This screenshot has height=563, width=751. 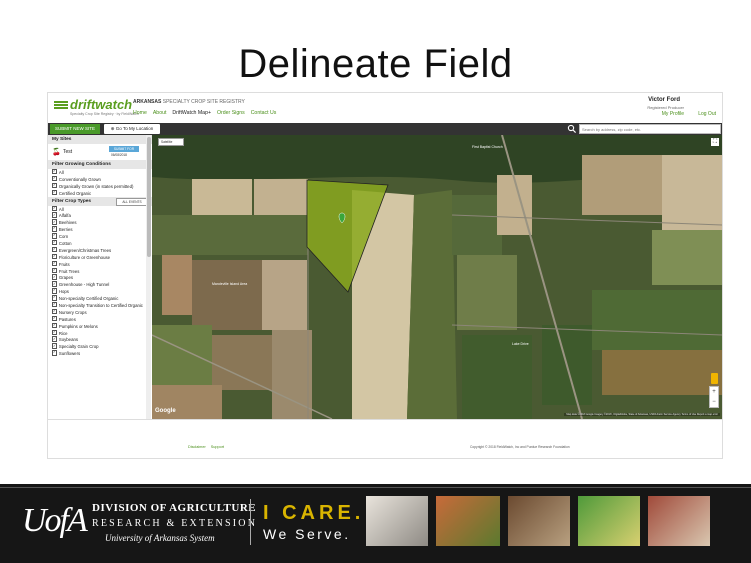 What do you see at coordinates (100, 164) in the screenshot?
I see `growing-conditions-header: Filter Growing Conditions` at bounding box center [100, 164].